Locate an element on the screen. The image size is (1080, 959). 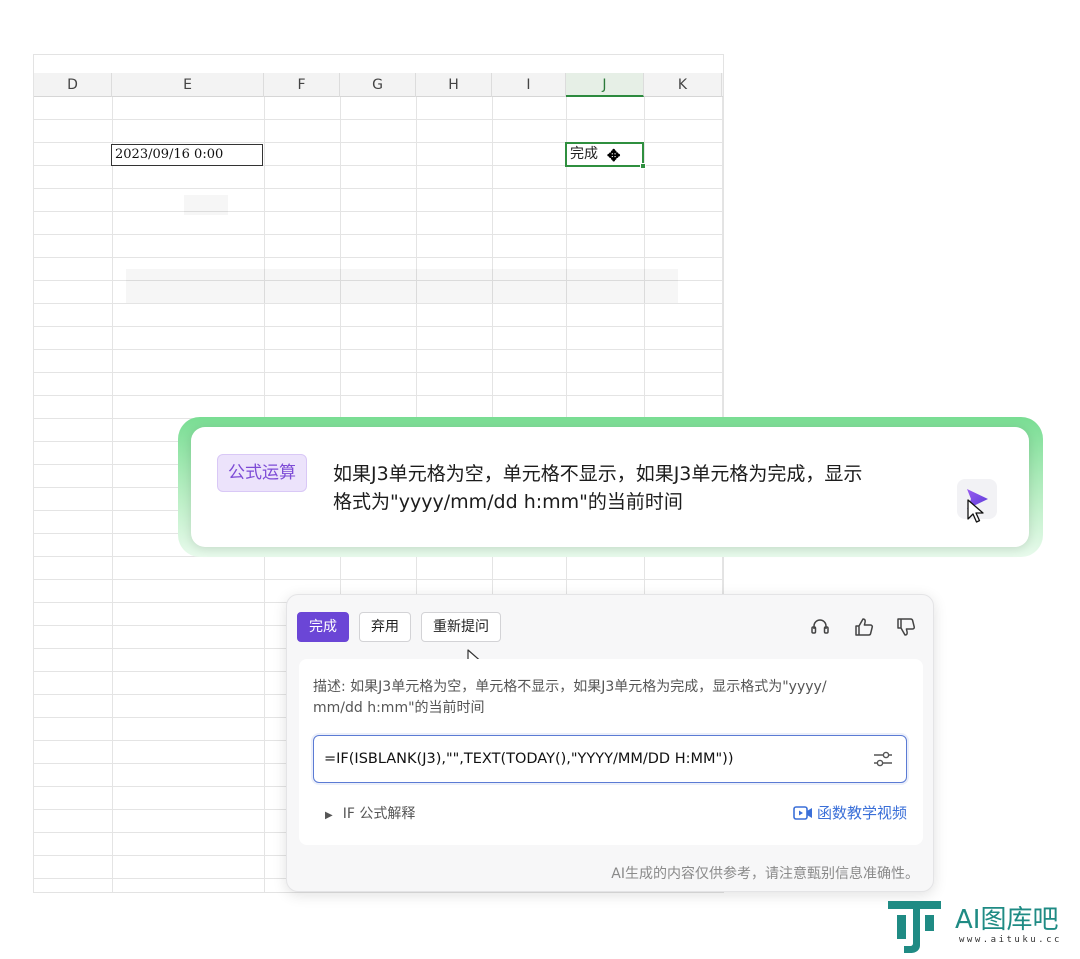
discard-button: 弃用 is located at coordinates (385, 627).